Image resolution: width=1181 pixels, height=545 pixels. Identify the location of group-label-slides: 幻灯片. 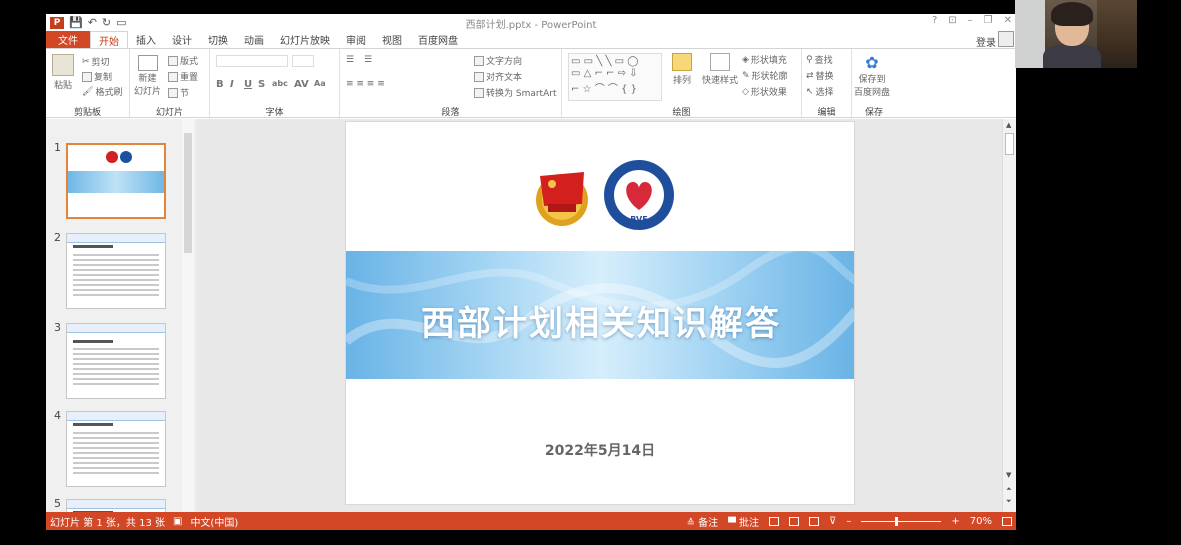
(169, 113).